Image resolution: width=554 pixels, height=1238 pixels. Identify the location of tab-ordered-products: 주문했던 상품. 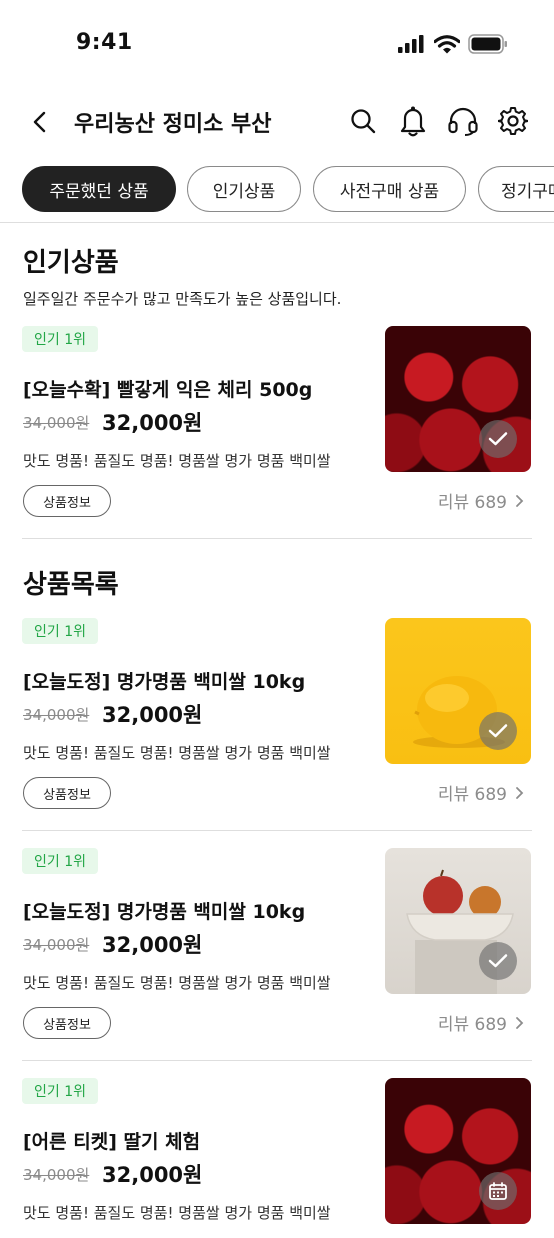
(99, 189).